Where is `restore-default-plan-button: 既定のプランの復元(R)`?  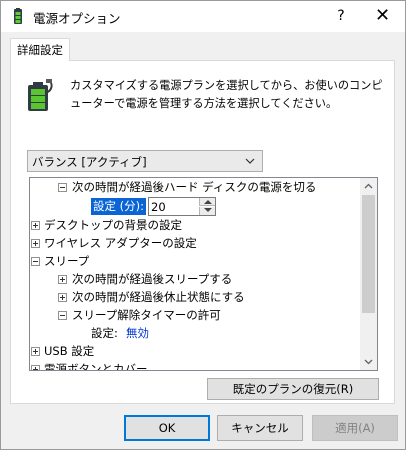
restore-default-plan-button: 既定のプランの復元(R) is located at coordinates (293, 389).